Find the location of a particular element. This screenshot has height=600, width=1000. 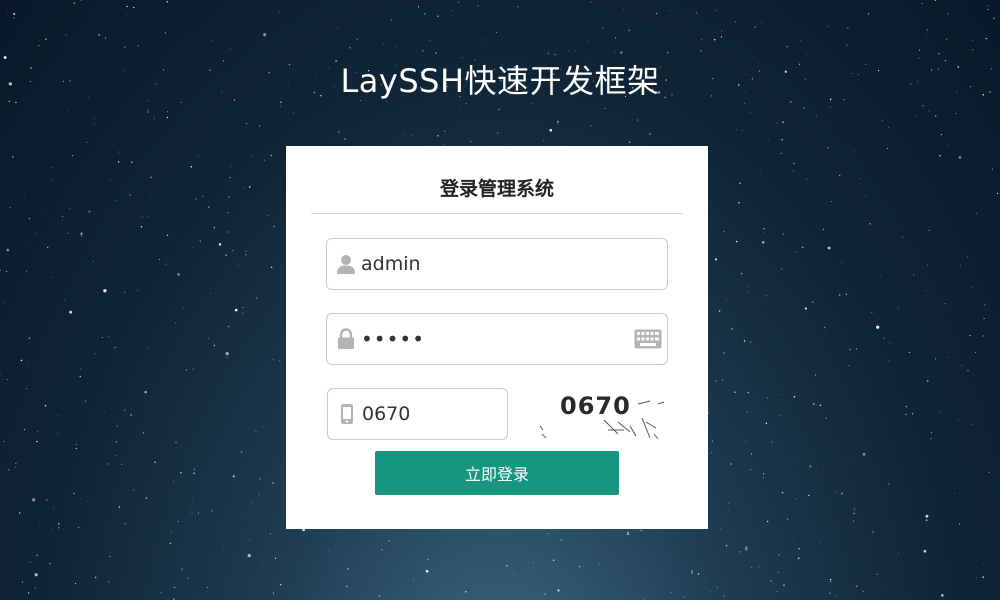

phone-icon is located at coordinates (347, 414).